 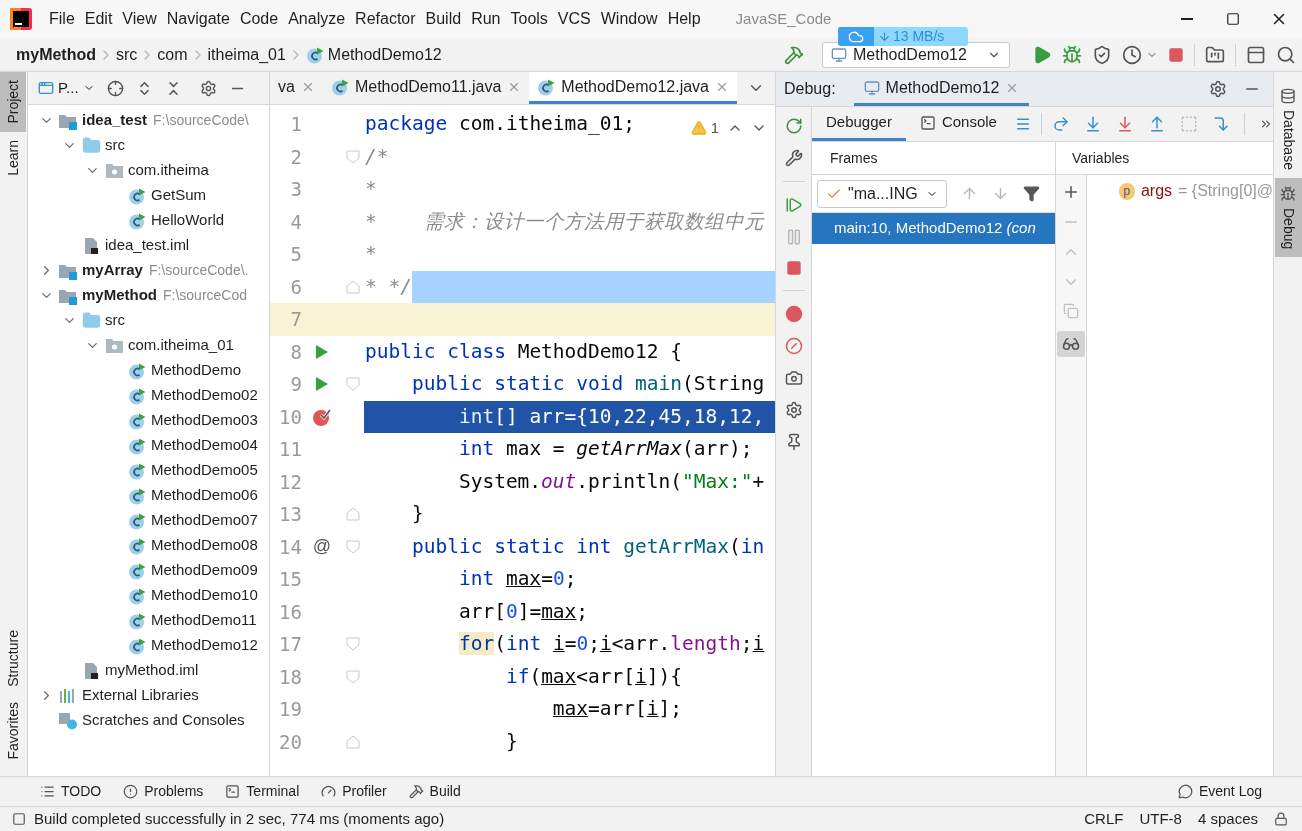 I want to click on menu-item: File, so click(x=62, y=19).